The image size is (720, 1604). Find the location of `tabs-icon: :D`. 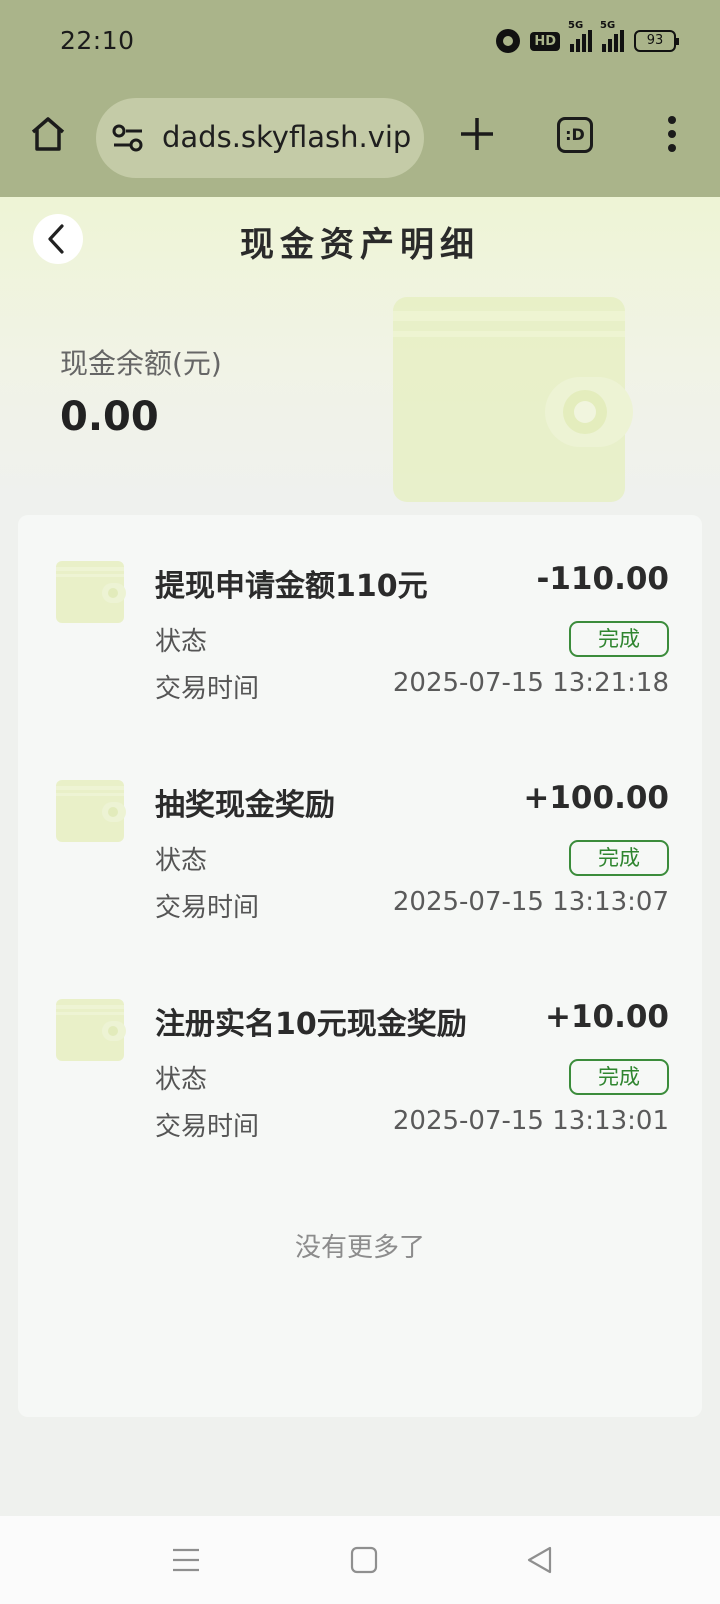

tabs-icon: :D is located at coordinates (575, 135).